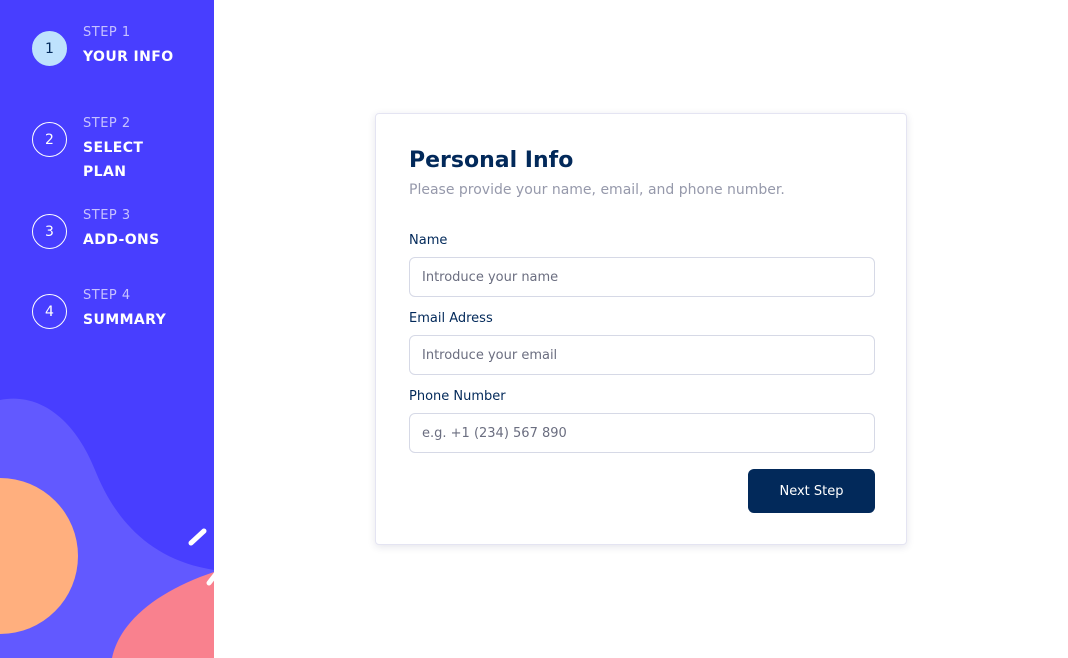 The width and height of the screenshot is (1068, 658). What do you see at coordinates (49, 231) in the screenshot?
I see `step-3-number: 3` at bounding box center [49, 231].